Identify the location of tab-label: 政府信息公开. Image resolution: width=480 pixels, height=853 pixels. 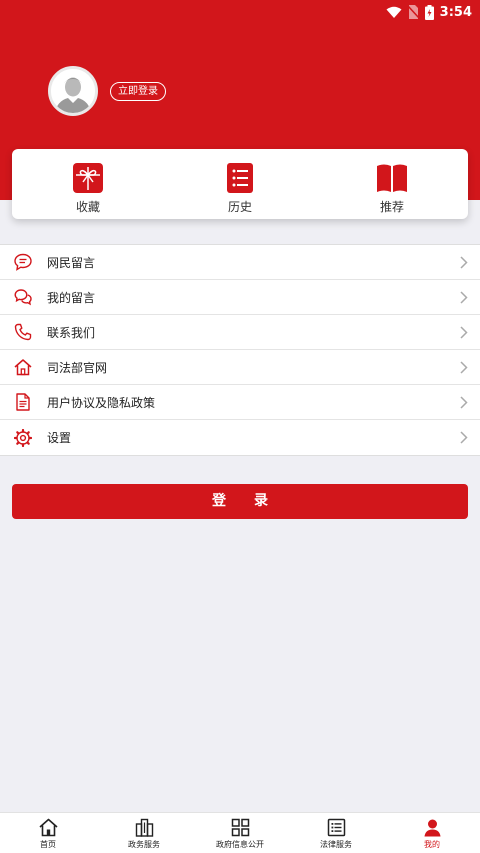
(240, 844).